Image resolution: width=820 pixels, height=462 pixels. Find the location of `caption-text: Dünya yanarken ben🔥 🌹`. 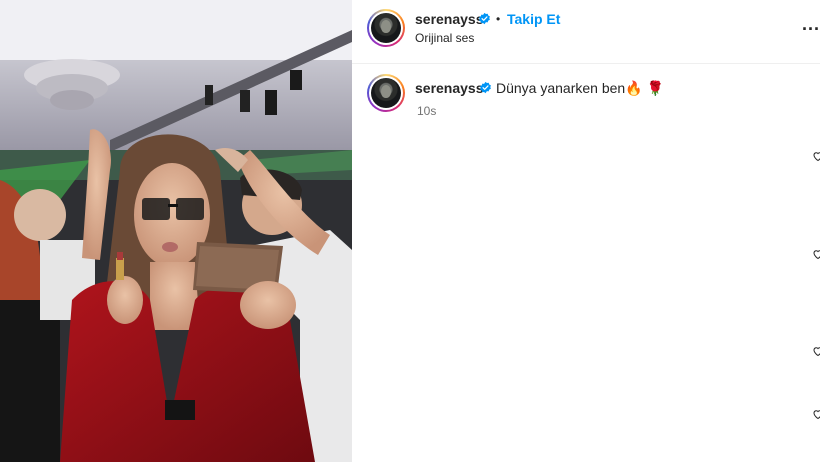

caption-text: Dünya yanarken ben🔥 🌹 is located at coordinates (580, 88).